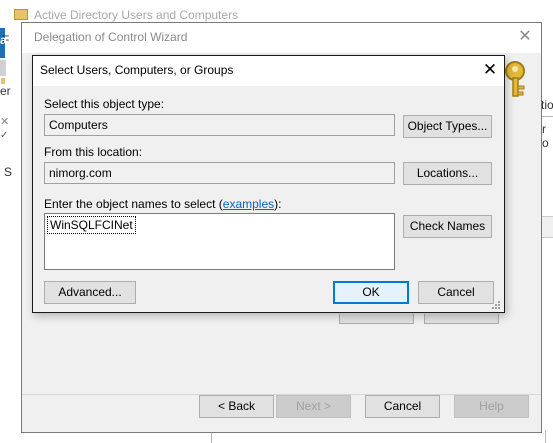 The image size is (553, 443). I want to click on background-window-title: Active Directory Users and Computers, so click(136, 15).